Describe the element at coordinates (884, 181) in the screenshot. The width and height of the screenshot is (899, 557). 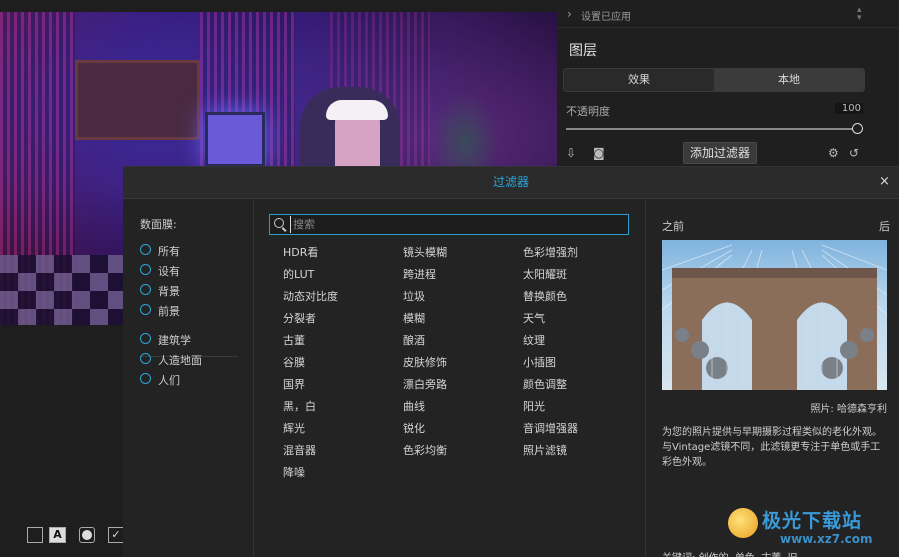
I see `close-icon: ×` at that location.